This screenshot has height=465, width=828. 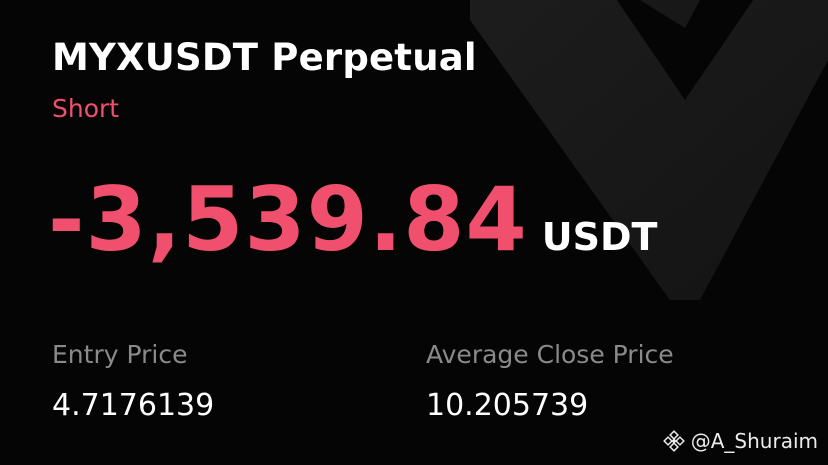 What do you see at coordinates (754, 441) in the screenshot?
I see `watermark-handle: @A_Shuraim` at bounding box center [754, 441].